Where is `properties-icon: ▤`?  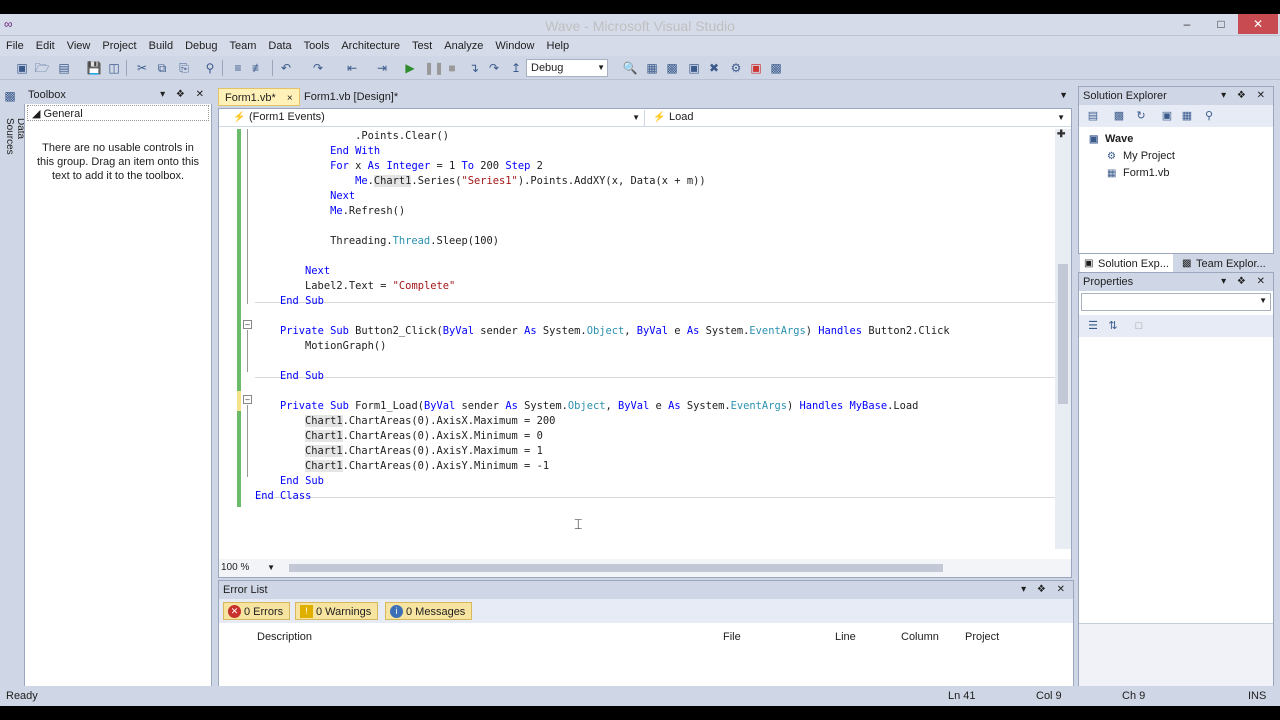 properties-icon: ▤ is located at coordinates (1093, 116).